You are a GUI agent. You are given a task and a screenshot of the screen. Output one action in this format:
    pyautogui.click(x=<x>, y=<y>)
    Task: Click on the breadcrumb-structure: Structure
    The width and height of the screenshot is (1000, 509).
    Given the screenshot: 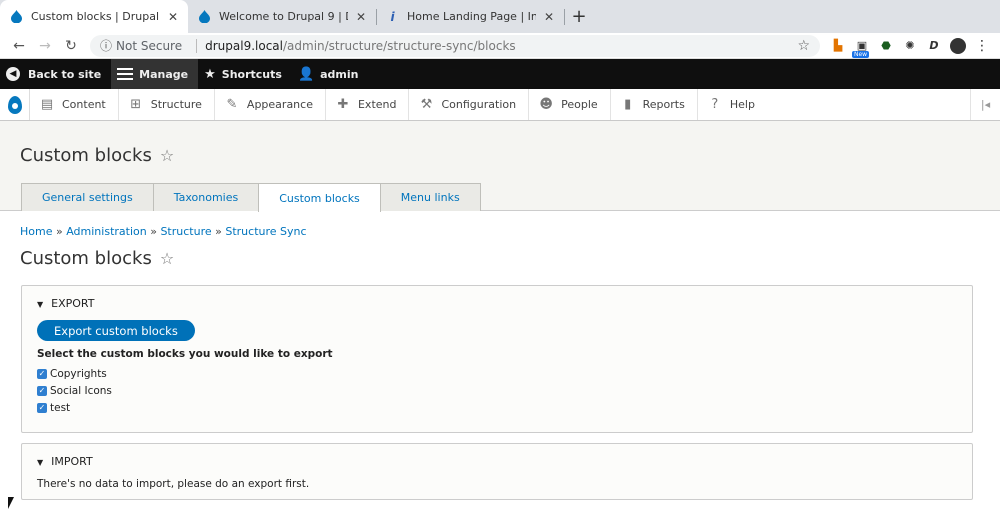 What is the action you would take?
    pyautogui.click(x=185, y=231)
    